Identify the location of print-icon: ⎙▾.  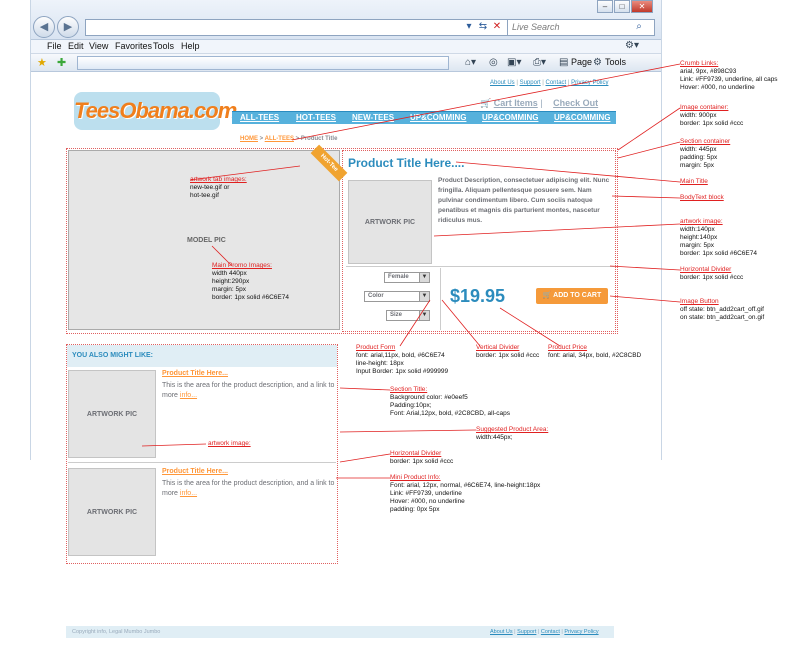
(539, 62).